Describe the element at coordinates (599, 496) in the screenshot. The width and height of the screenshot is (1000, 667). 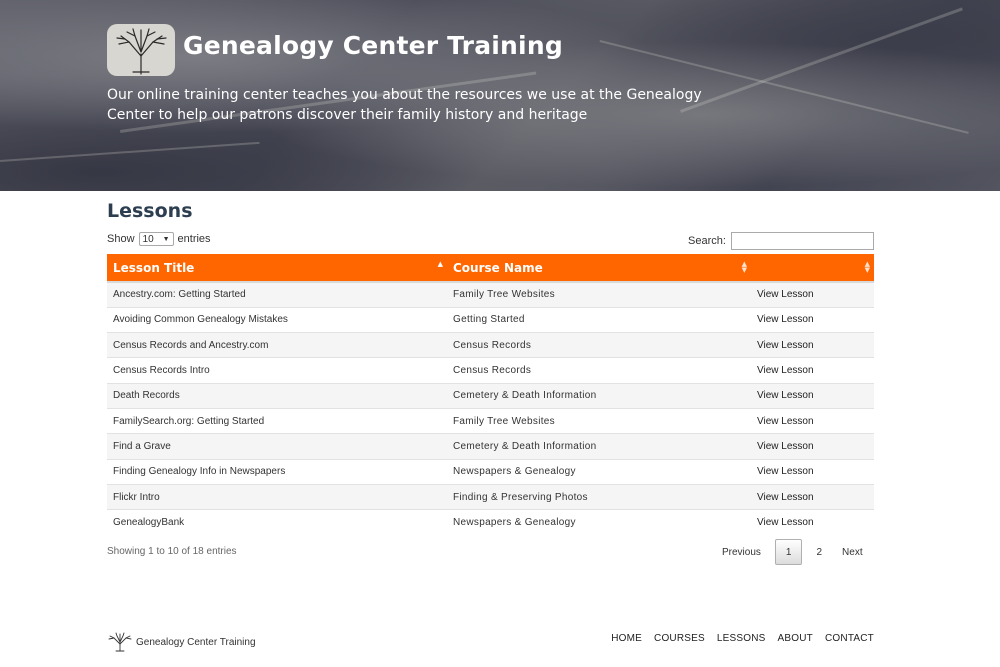
I see `course-name-cell: Finding & Preserving Photos` at that location.